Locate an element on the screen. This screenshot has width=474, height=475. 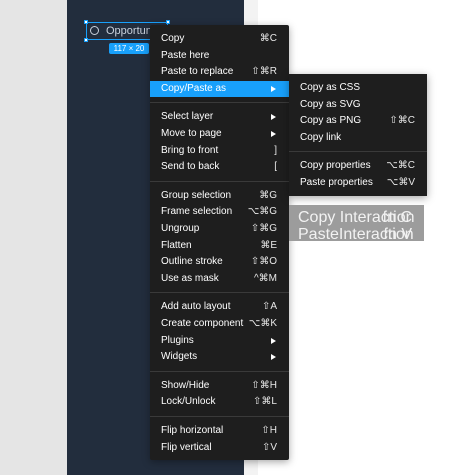
menu-item-lock-unlock: Lock/Unlock ⇧⌘L is located at coordinates (219, 402).